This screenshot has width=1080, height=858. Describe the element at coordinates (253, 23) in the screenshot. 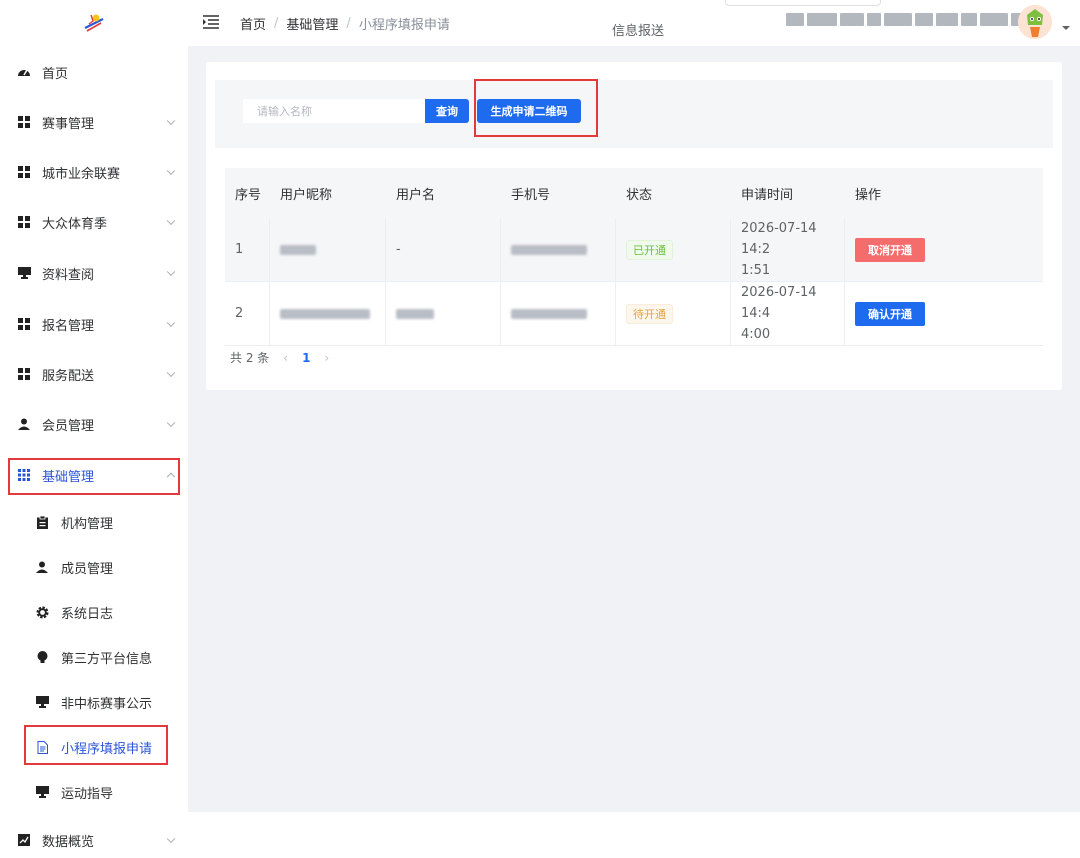

I see `breadcrumb-home: 首页` at that location.